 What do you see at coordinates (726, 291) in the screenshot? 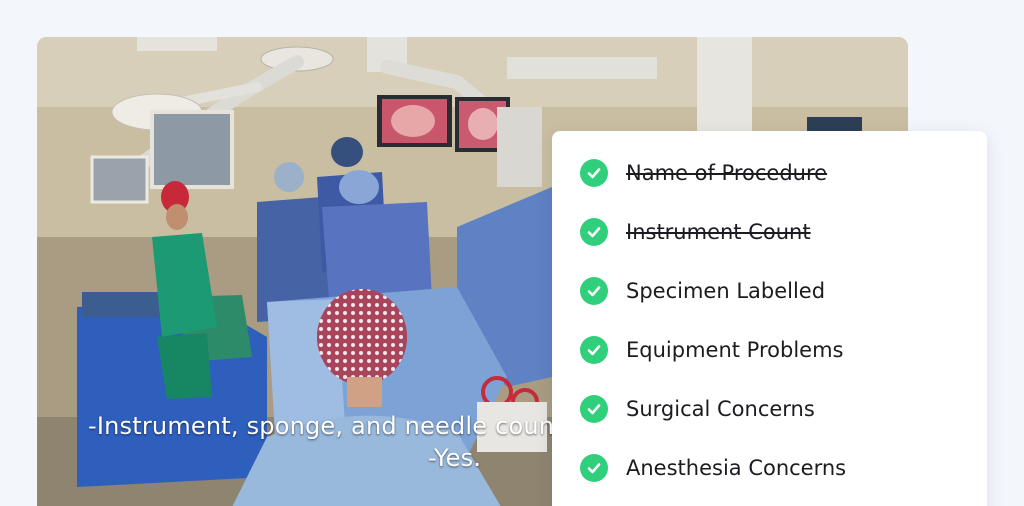
I see `checklist-item-label: Specimen Labelled` at bounding box center [726, 291].